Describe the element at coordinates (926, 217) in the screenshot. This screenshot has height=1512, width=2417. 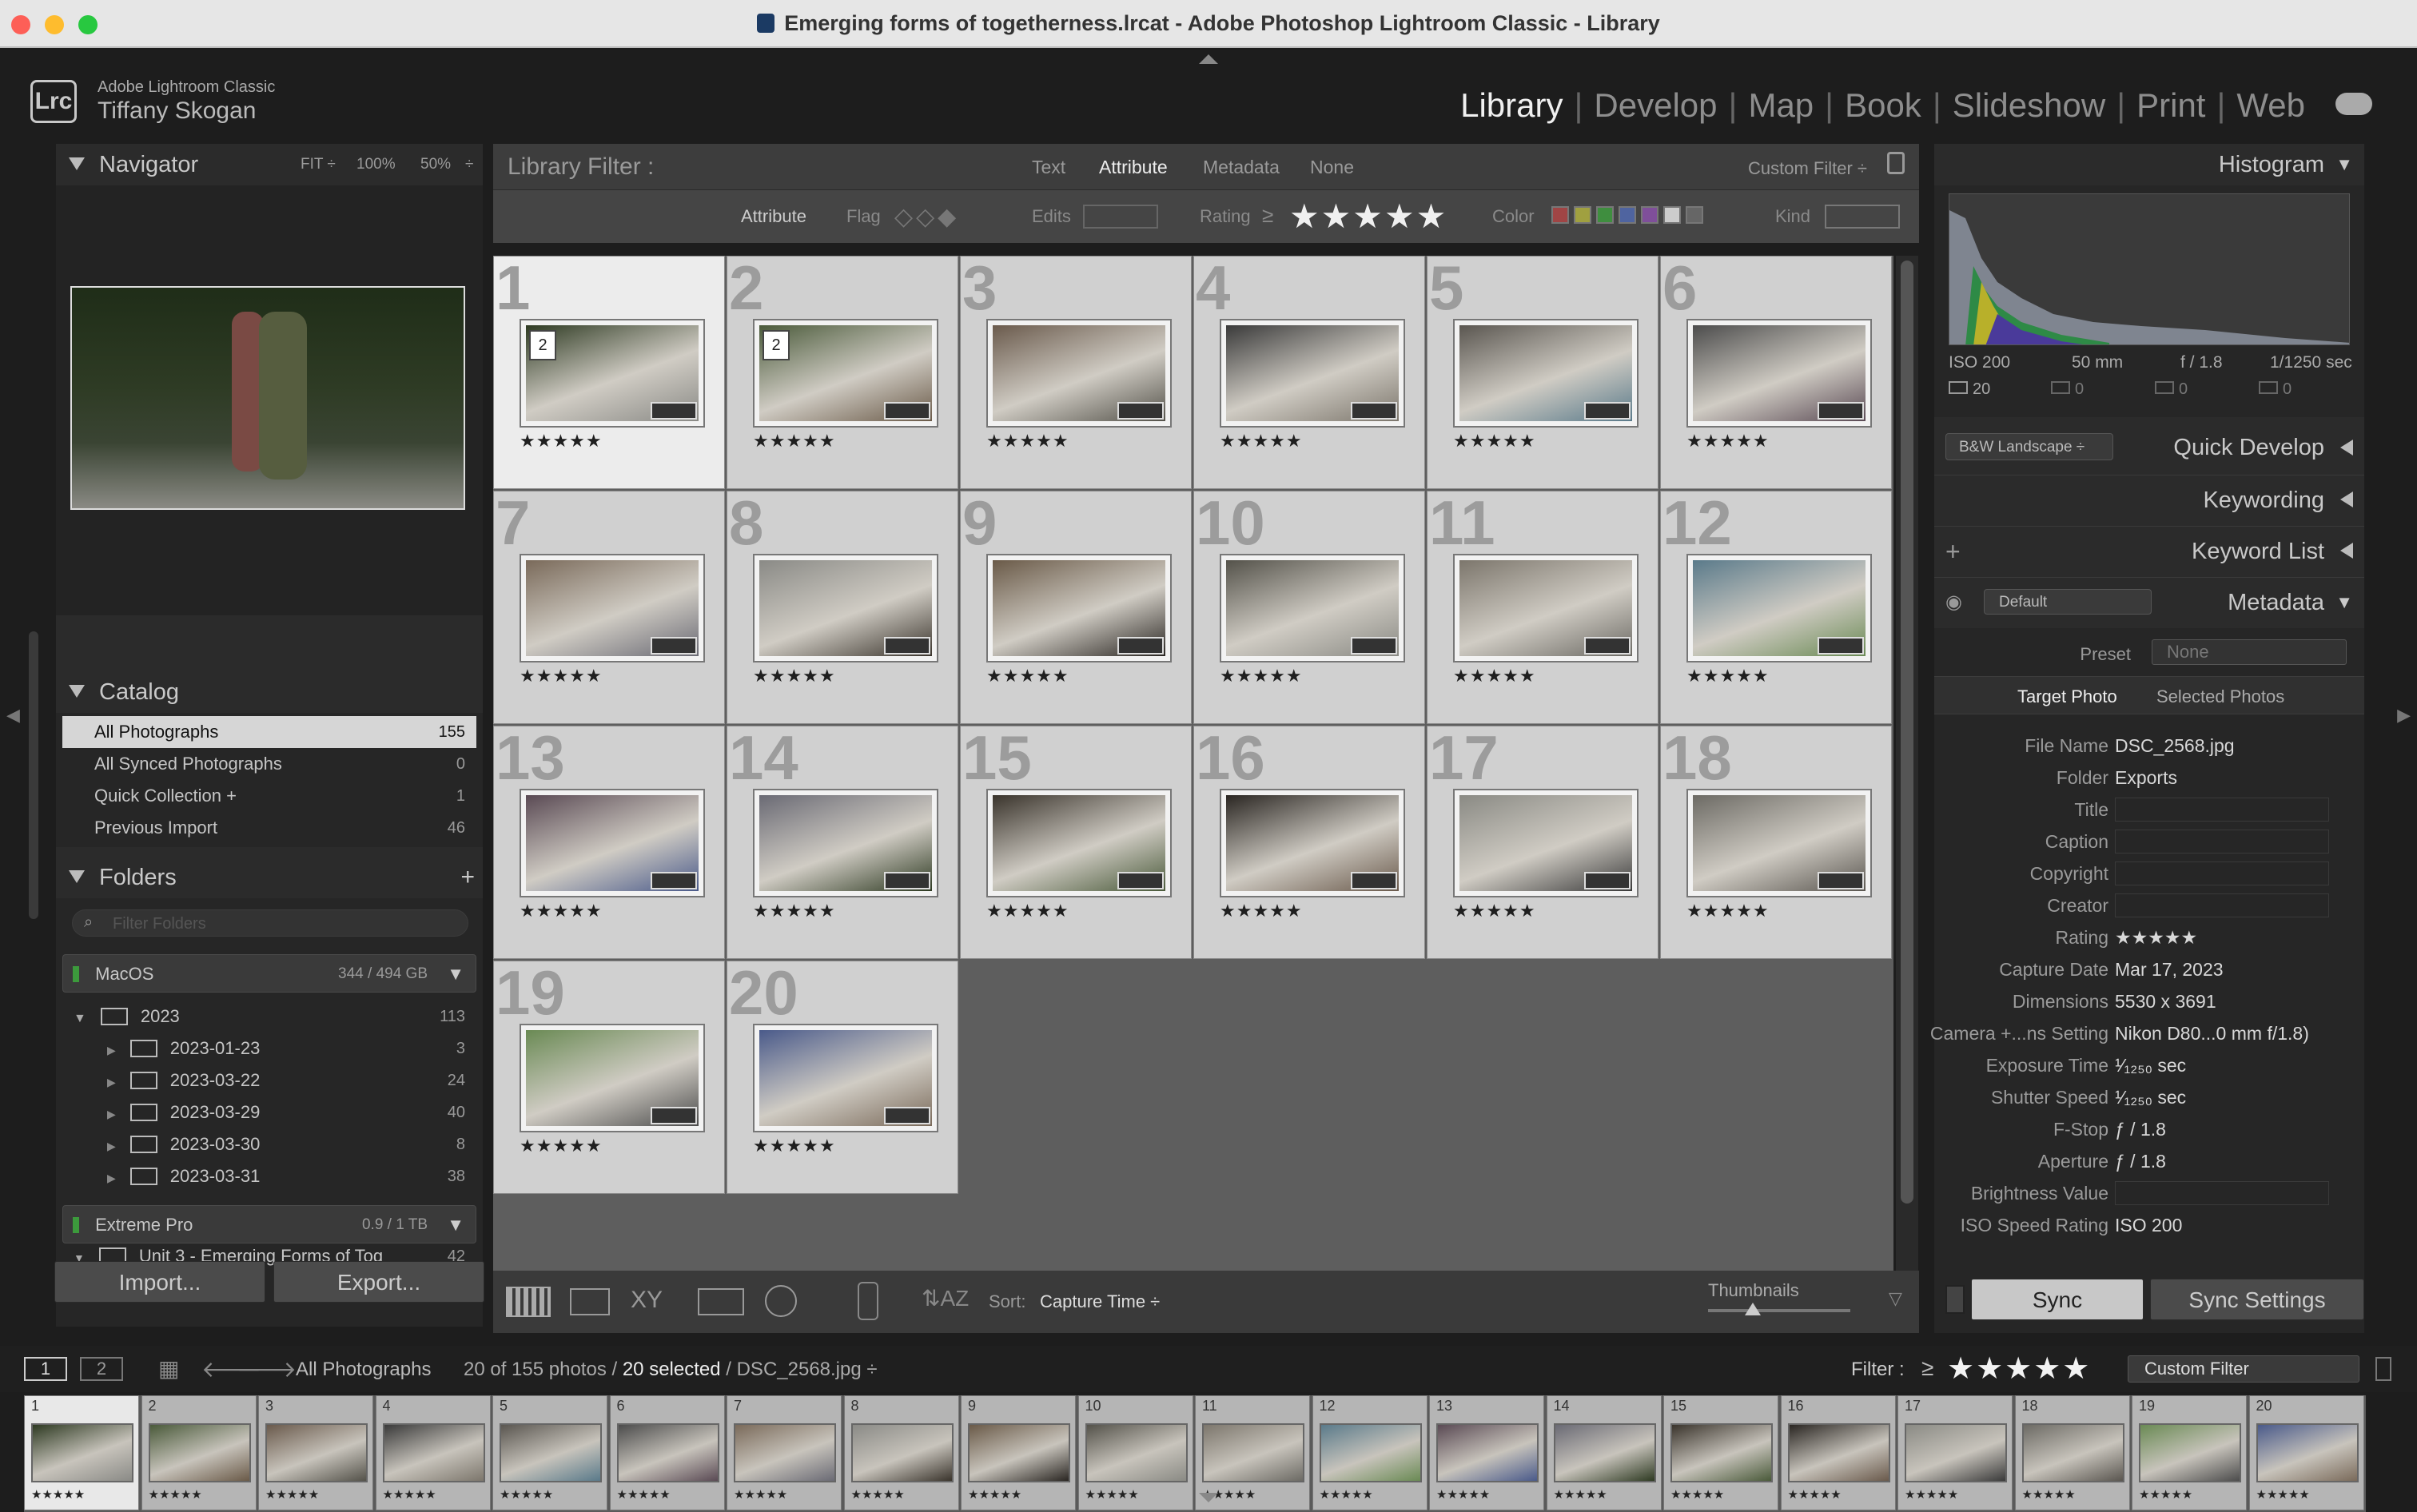
I see `flag-filter-icons: ◇◇◆` at that location.